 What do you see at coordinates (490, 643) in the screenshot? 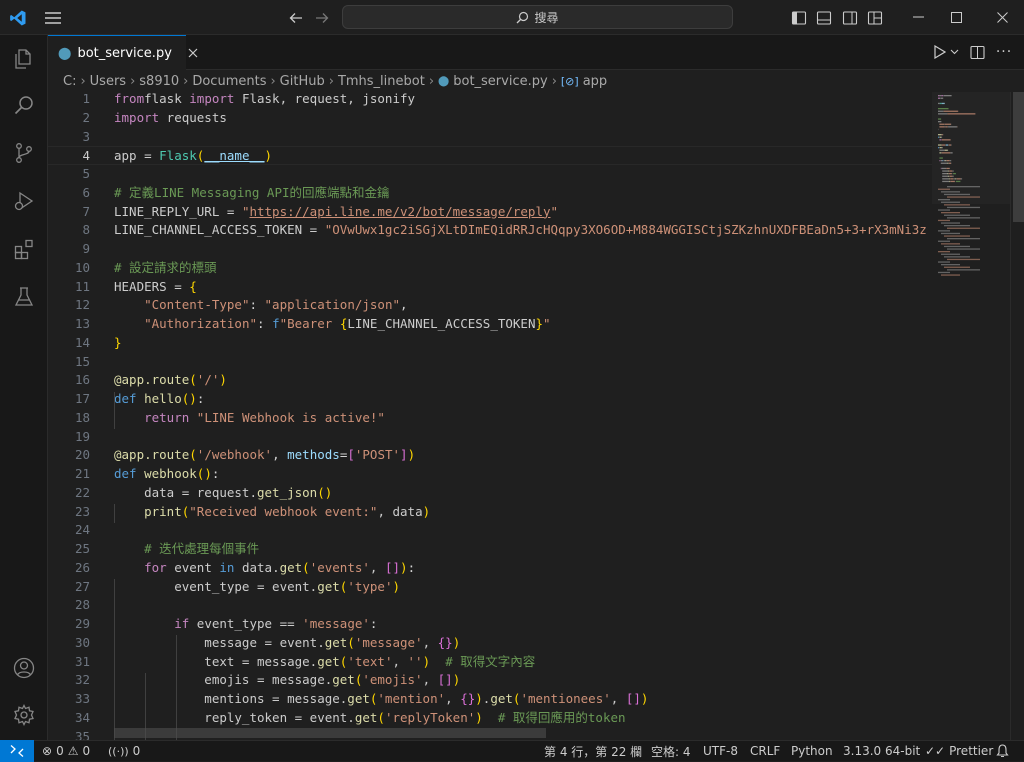
I see `code-line: 30 message = event.get('message', {})` at bounding box center [490, 643].